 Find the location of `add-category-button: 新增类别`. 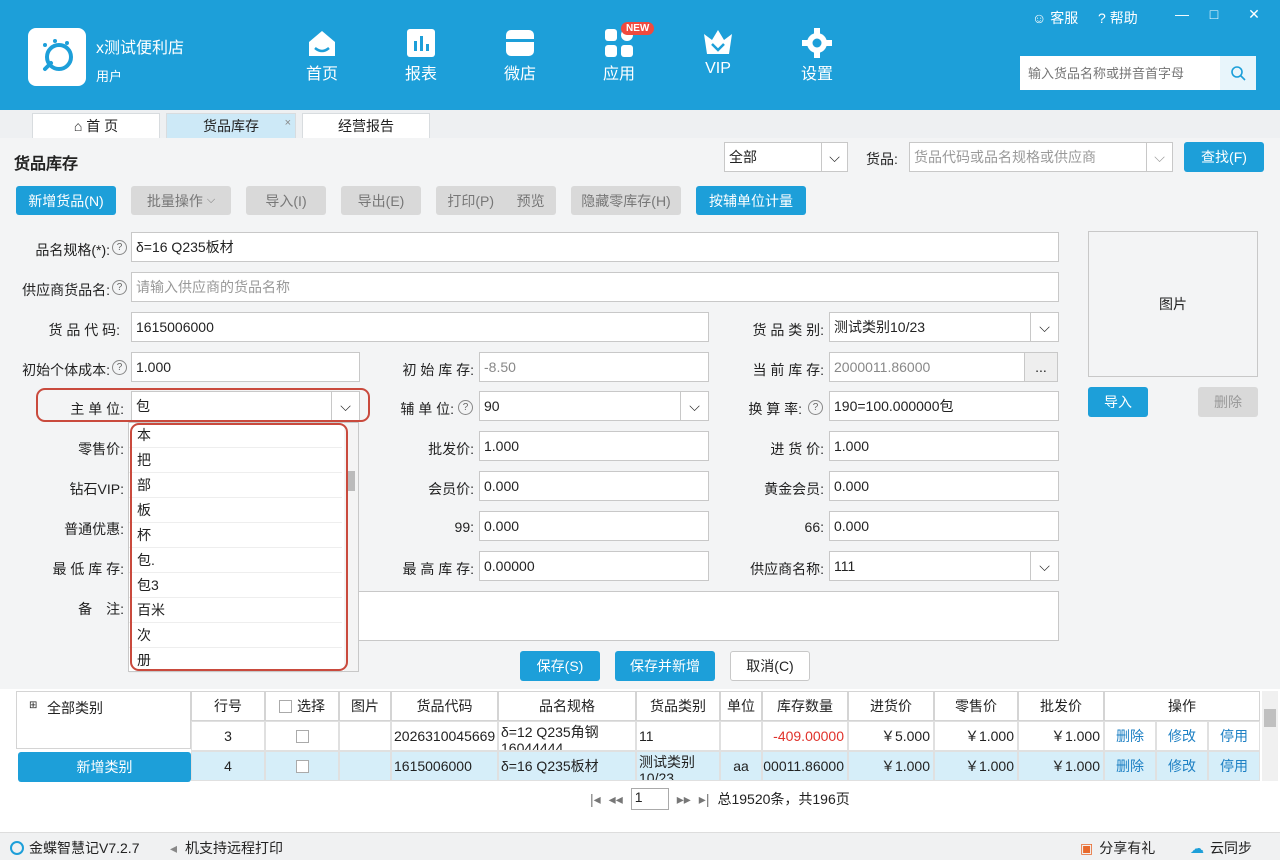

add-category-button: 新增类别 is located at coordinates (104, 767).